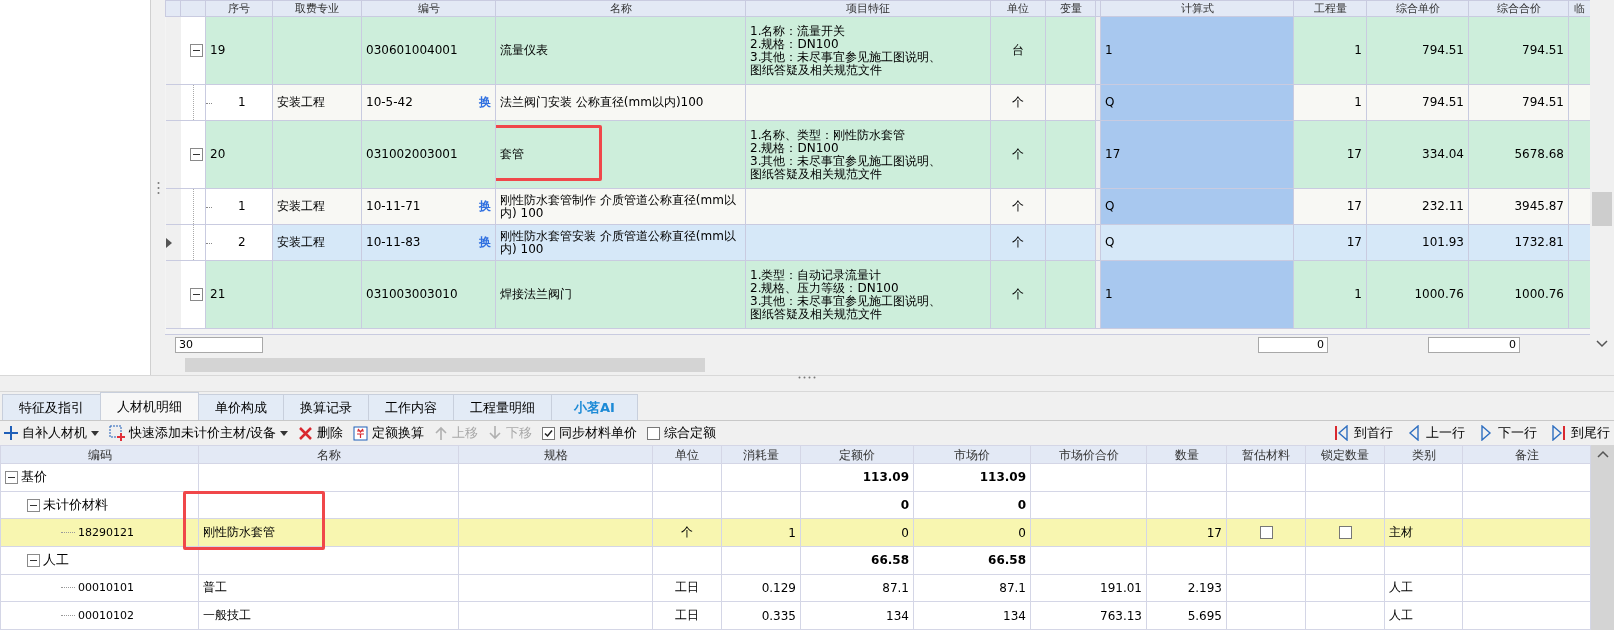 The width and height of the screenshot is (1614, 630). I want to click on column-header: 编号, so click(428, 8).